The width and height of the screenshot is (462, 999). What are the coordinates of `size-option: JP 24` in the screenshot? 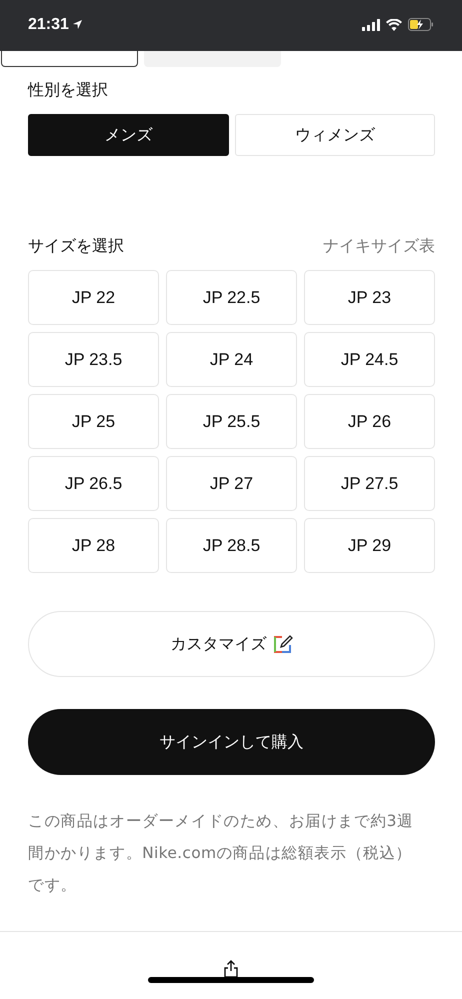 It's located at (231, 359).